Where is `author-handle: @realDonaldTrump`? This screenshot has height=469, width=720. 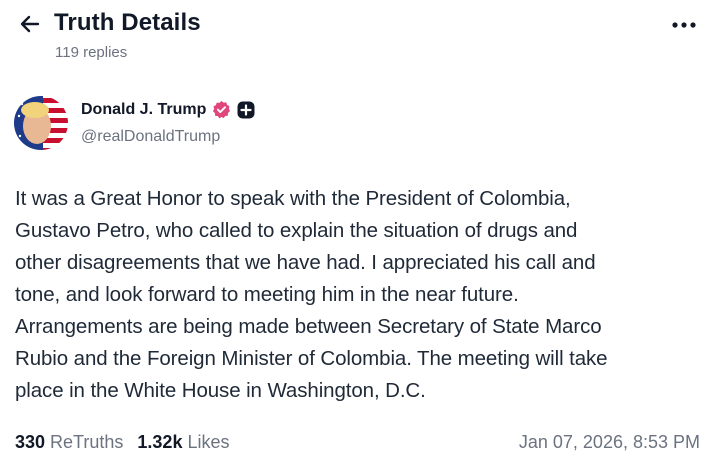
author-handle: @realDonaldTrump is located at coordinates (150, 137).